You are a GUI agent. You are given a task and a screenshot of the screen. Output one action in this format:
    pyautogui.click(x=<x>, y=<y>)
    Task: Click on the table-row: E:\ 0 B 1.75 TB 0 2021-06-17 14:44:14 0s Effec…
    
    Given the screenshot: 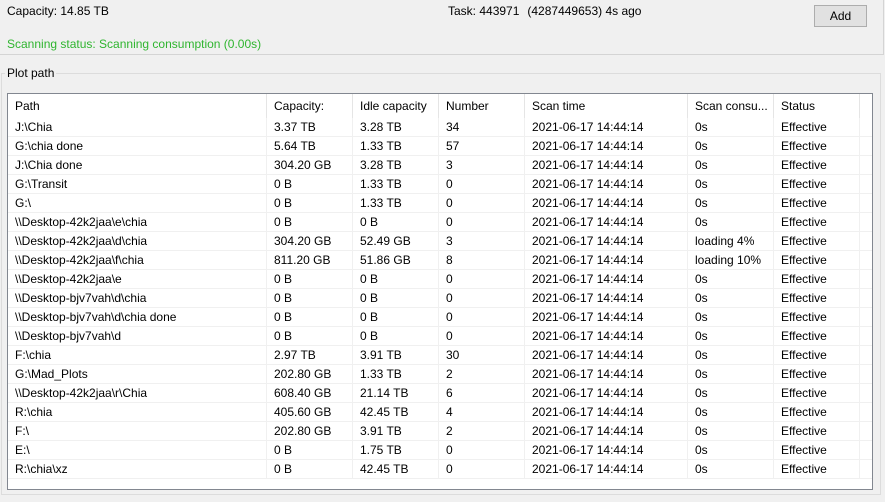 What is the action you would take?
    pyautogui.click(x=440, y=450)
    